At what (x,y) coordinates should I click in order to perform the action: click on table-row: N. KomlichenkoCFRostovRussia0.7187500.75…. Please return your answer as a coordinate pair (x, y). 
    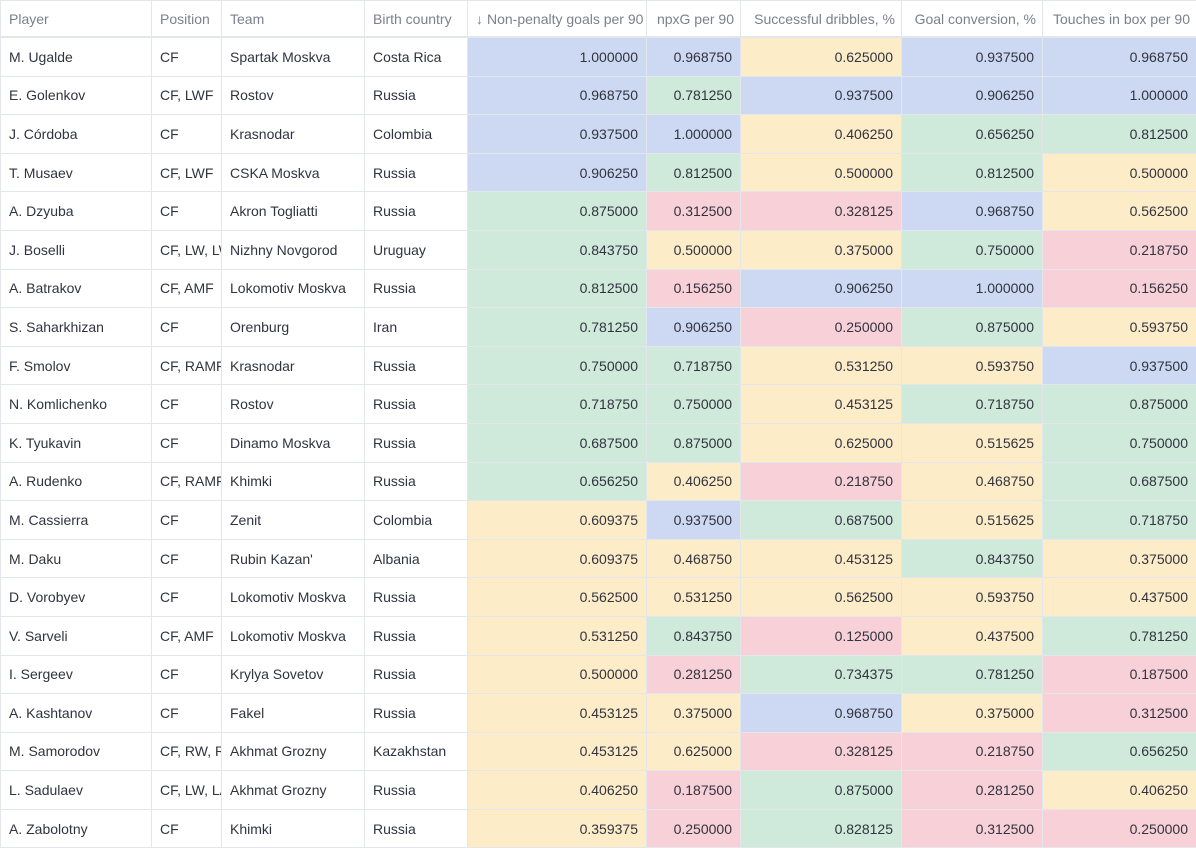
    Looking at the image, I should click on (598, 404).